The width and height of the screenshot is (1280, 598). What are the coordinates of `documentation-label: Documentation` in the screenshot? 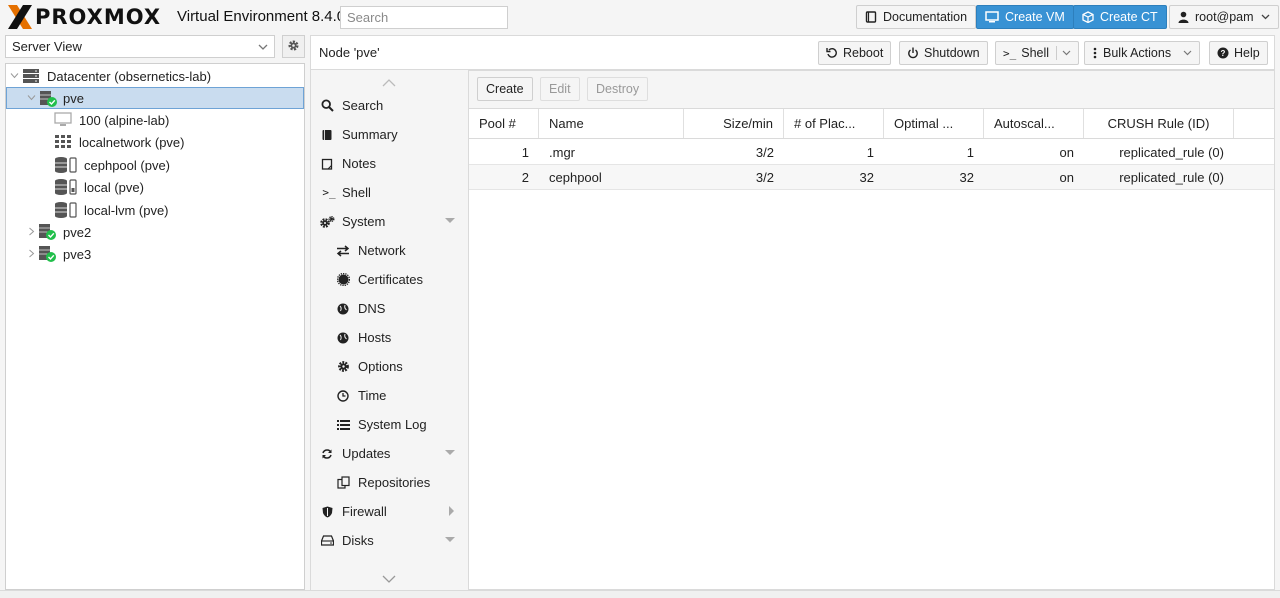 It's located at (925, 17).